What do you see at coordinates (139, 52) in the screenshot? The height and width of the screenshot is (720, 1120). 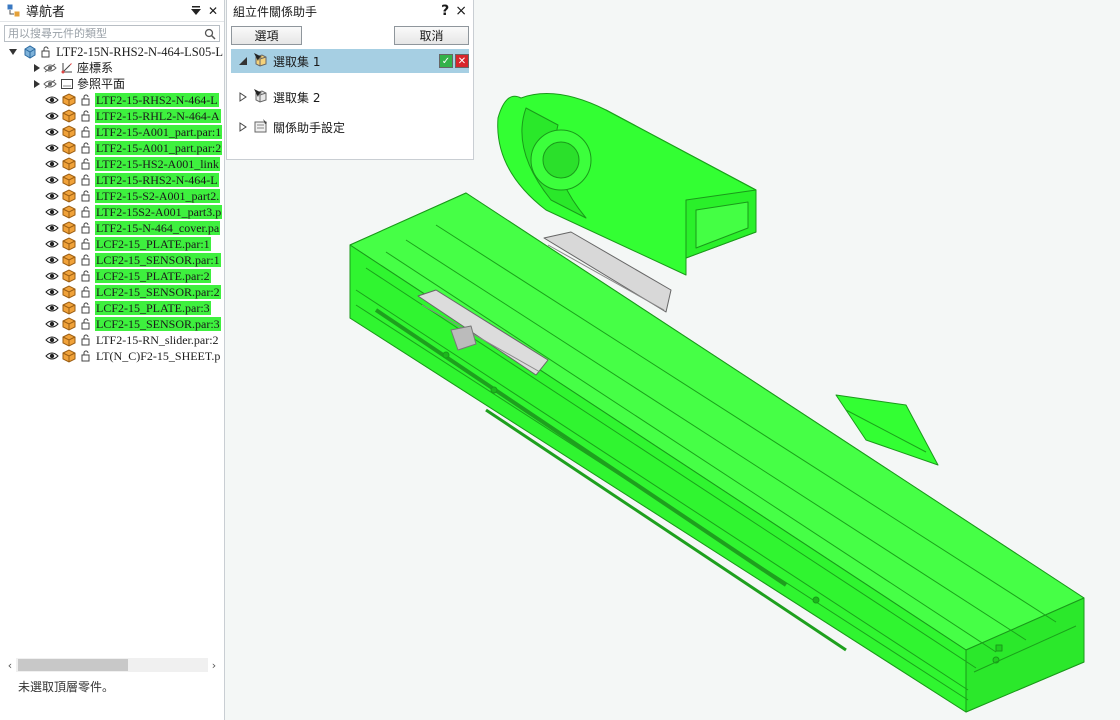 I see `tree-root-label: LTF2-15N-RHS2-N-464-LS05-L` at bounding box center [139, 52].